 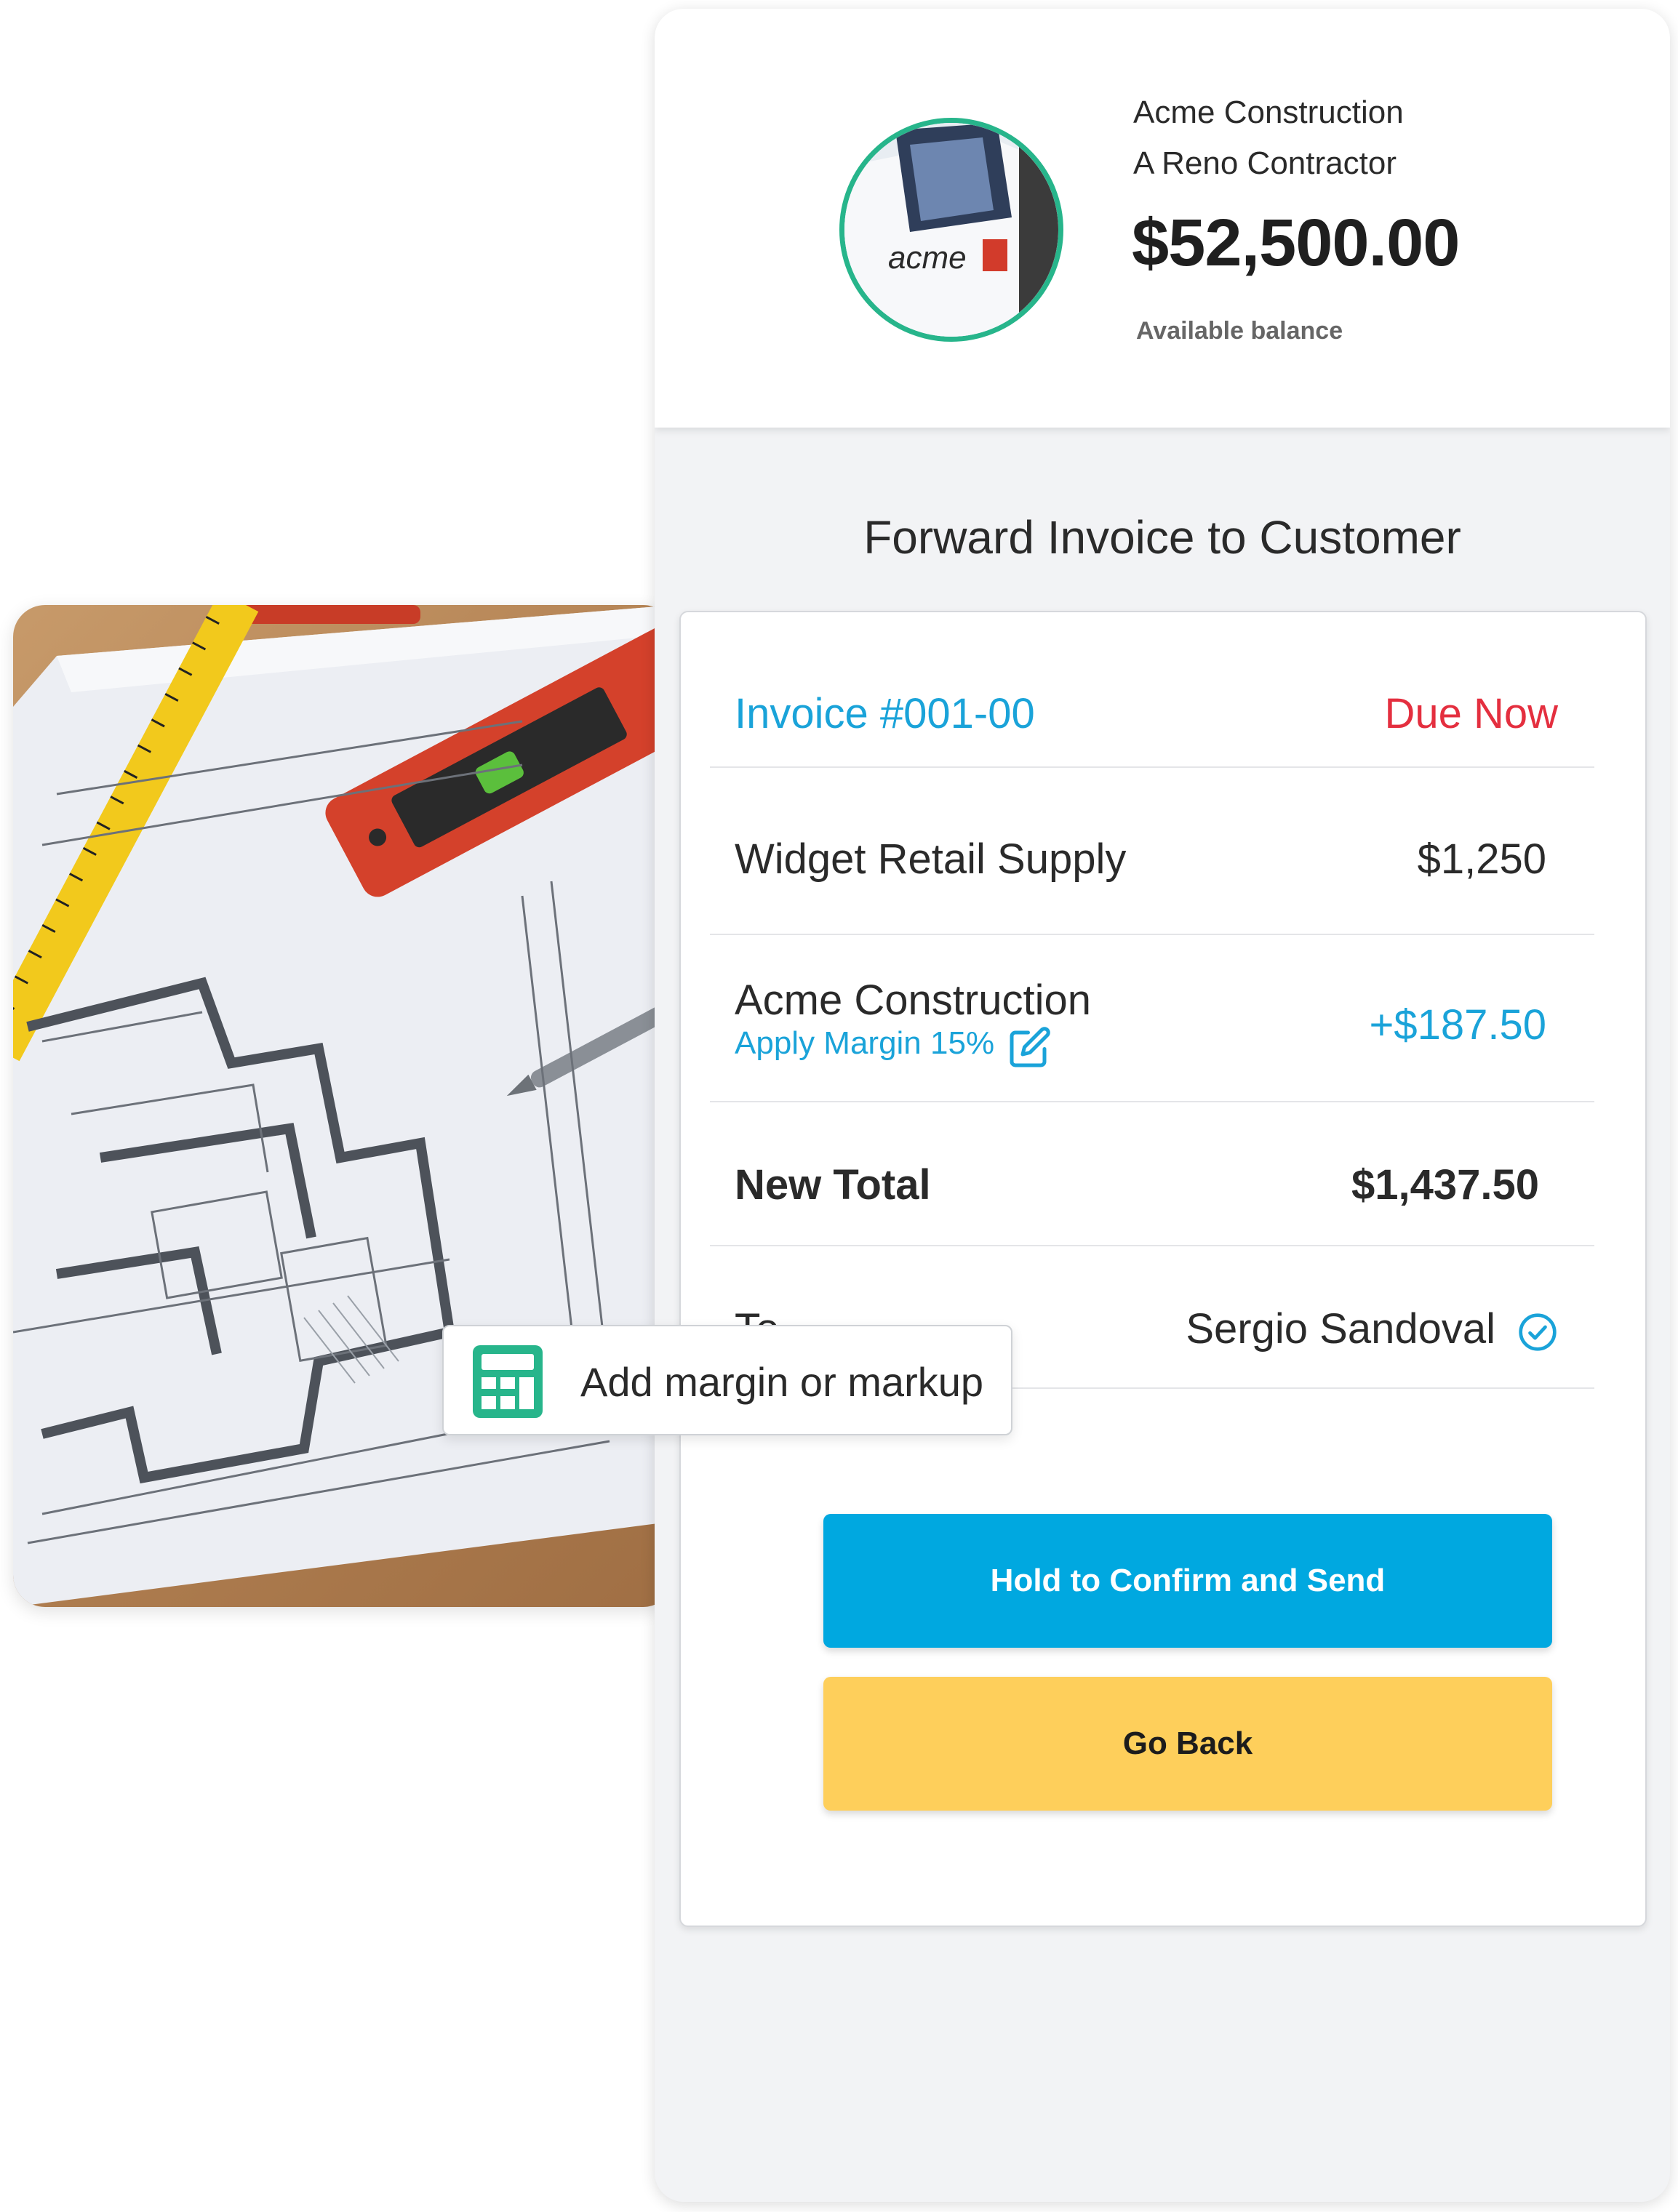 I want to click on feature-callout: Add margin or markup, so click(x=727, y=1380).